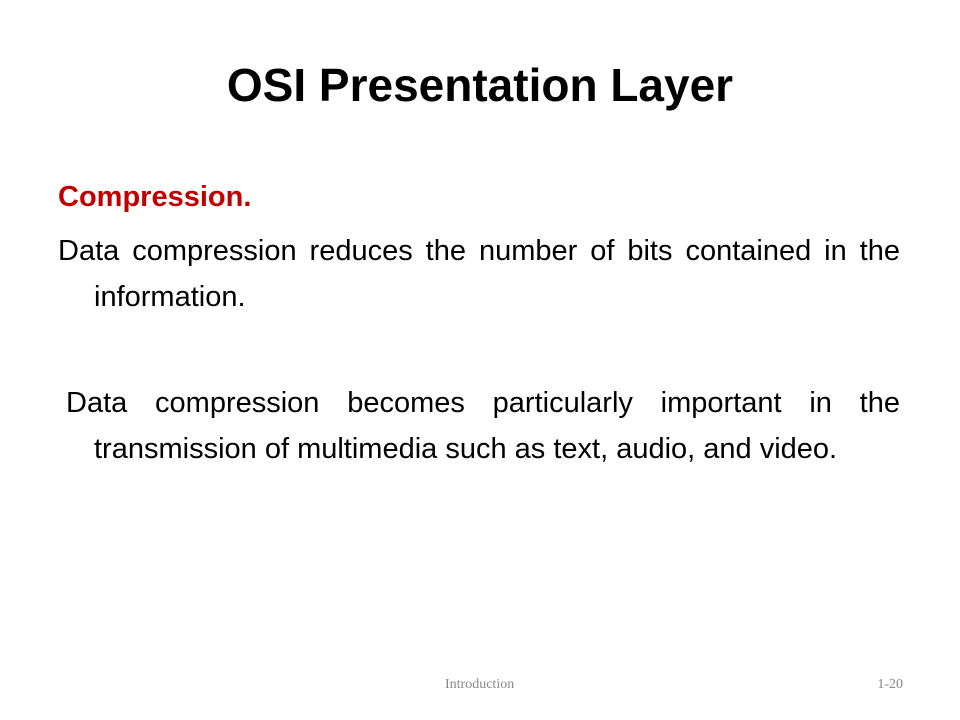 The image size is (960, 720). I want to click on slide-title: OSI Presentation Layer, so click(480, 85).